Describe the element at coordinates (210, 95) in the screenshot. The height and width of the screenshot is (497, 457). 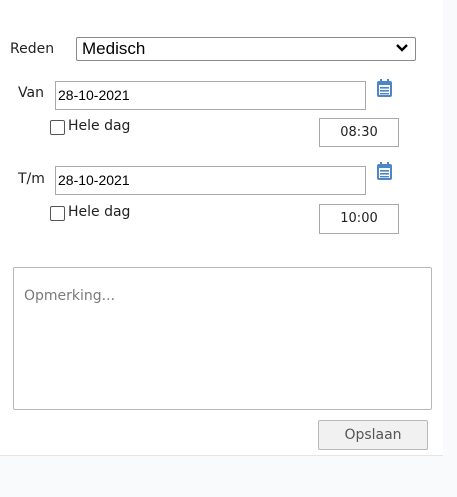
I see `from-date-input: 28-10-2021` at that location.